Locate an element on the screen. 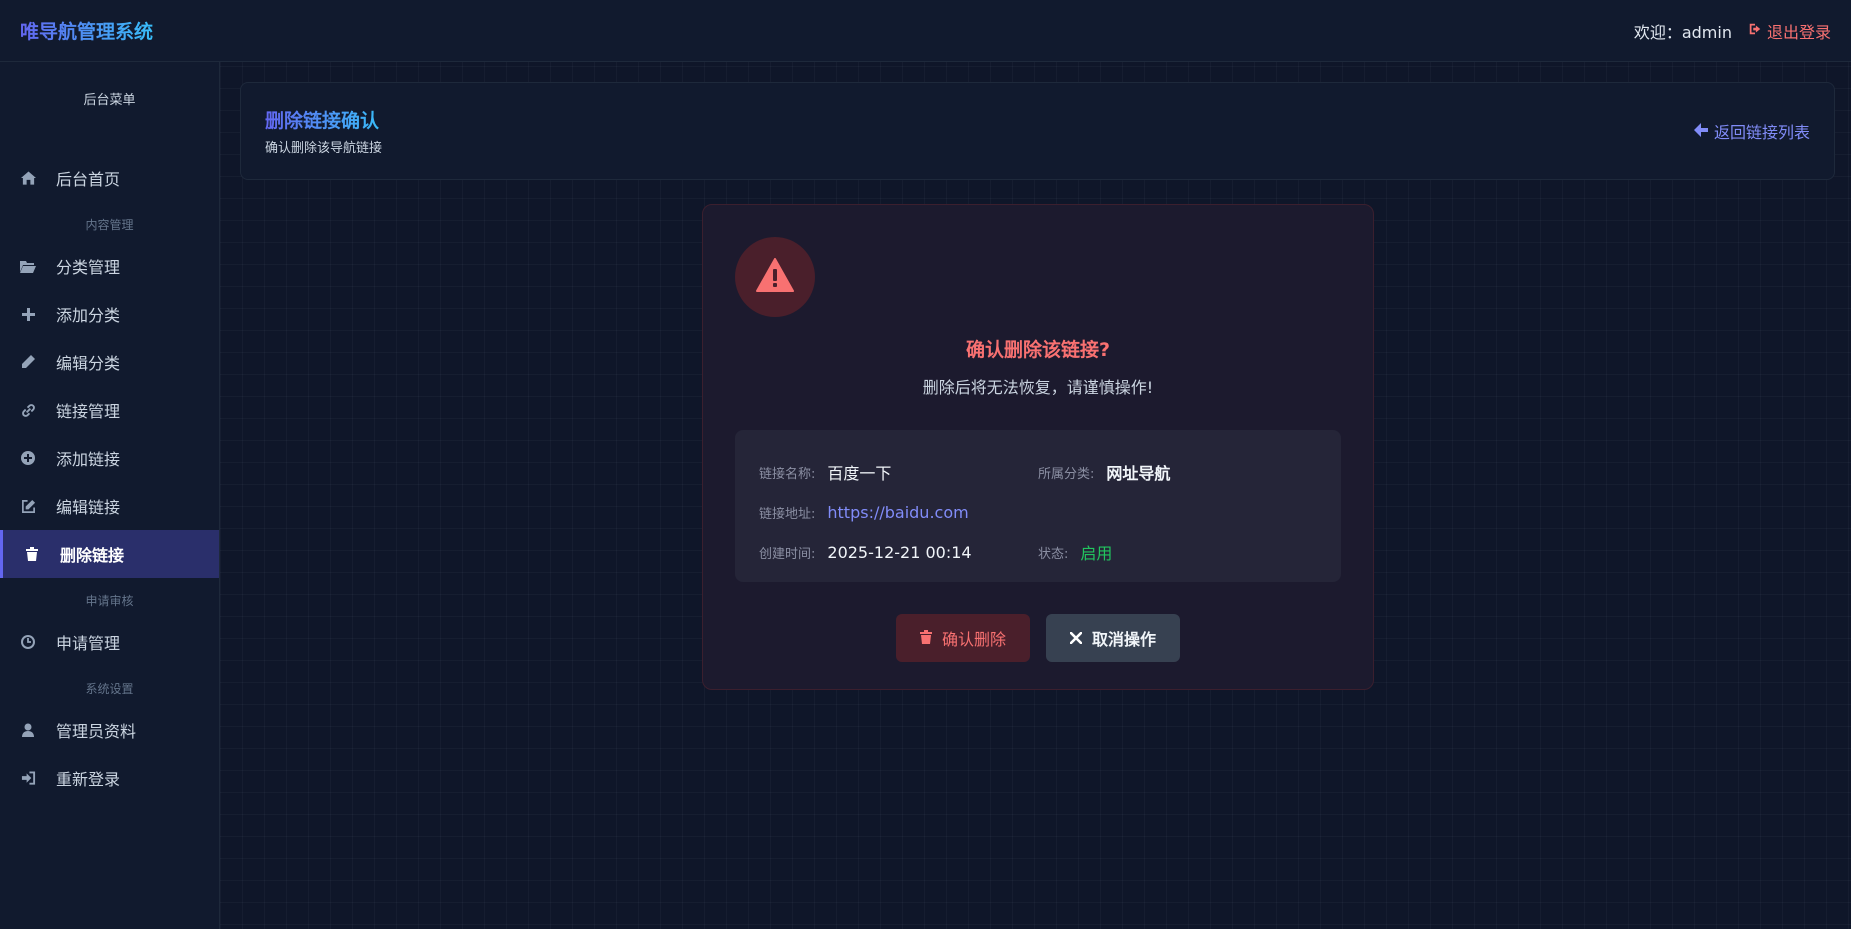 This screenshot has height=929, width=1851. logout-icon is located at coordinates (1755, 30).